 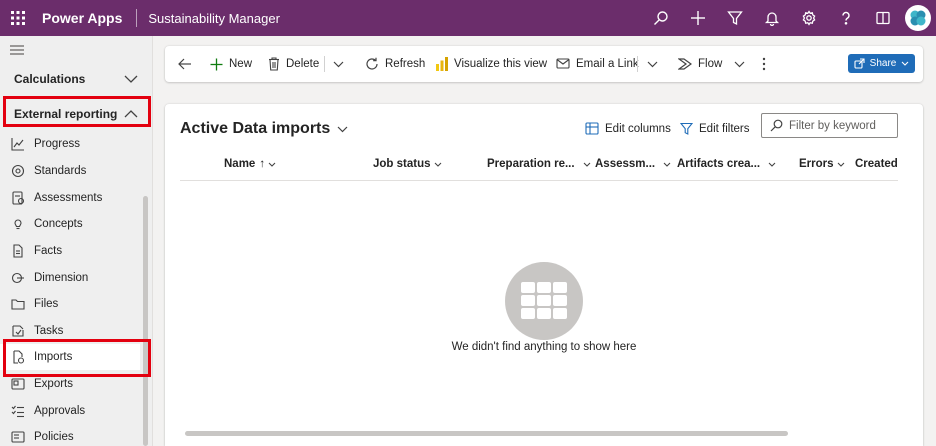 What do you see at coordinates (402, 164) in the screenshot?
I see `column-label: Job status` at bounding box center [402, 164].